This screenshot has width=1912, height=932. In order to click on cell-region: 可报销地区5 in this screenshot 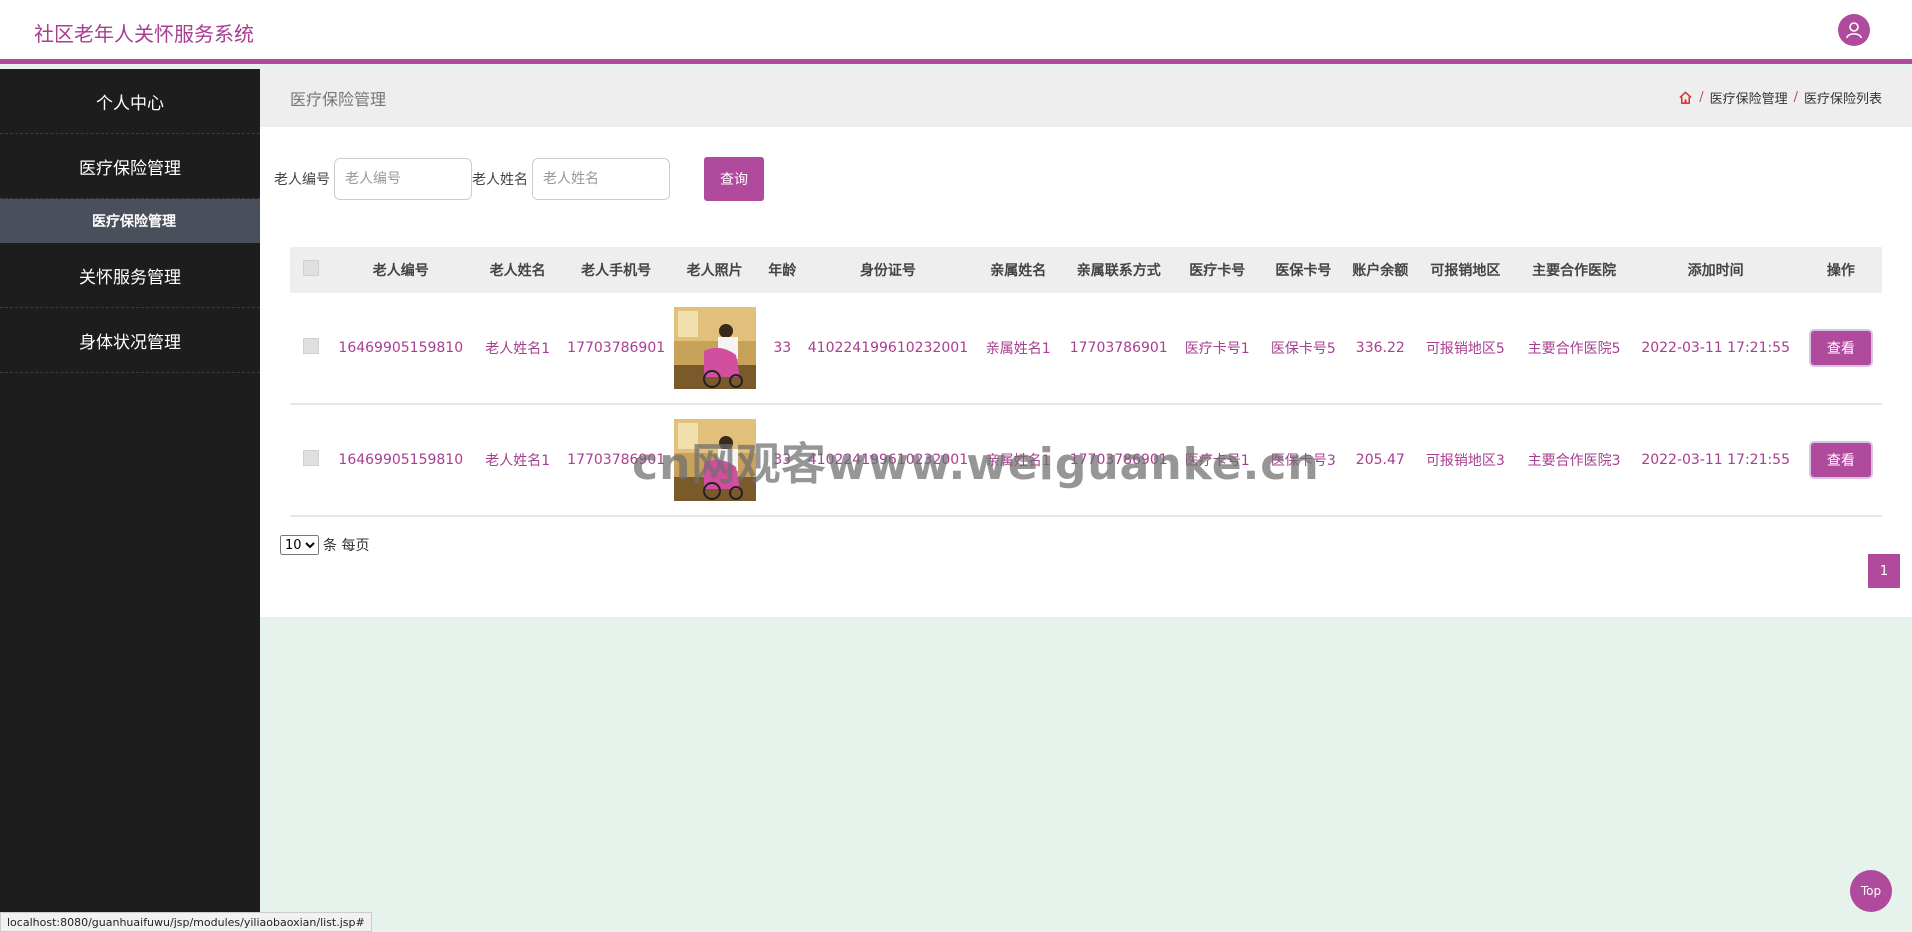, I will do `click(1465, 349)`.